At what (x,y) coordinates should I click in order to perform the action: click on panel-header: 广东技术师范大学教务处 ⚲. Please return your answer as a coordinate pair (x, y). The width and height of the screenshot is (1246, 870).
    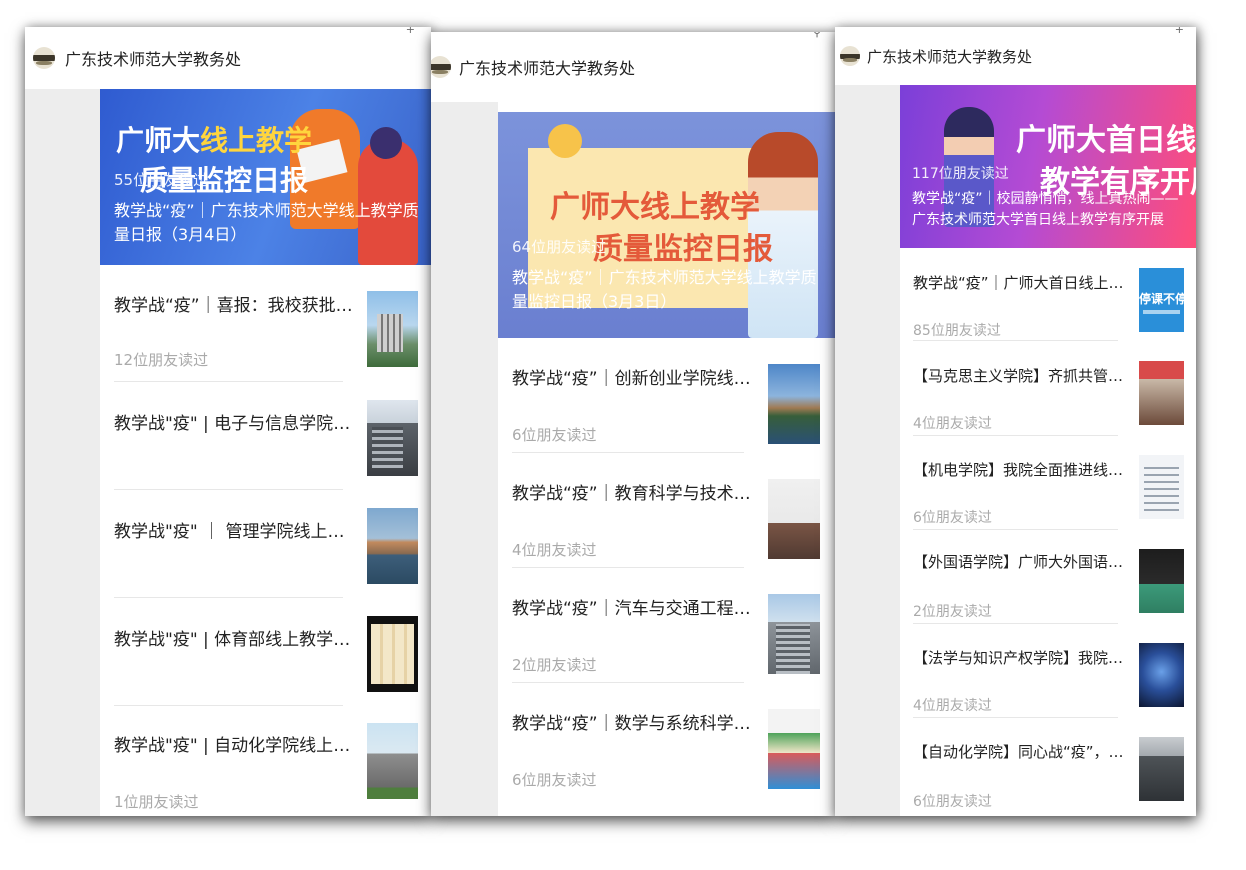
    Looking at the image, I should click on (633, 67).